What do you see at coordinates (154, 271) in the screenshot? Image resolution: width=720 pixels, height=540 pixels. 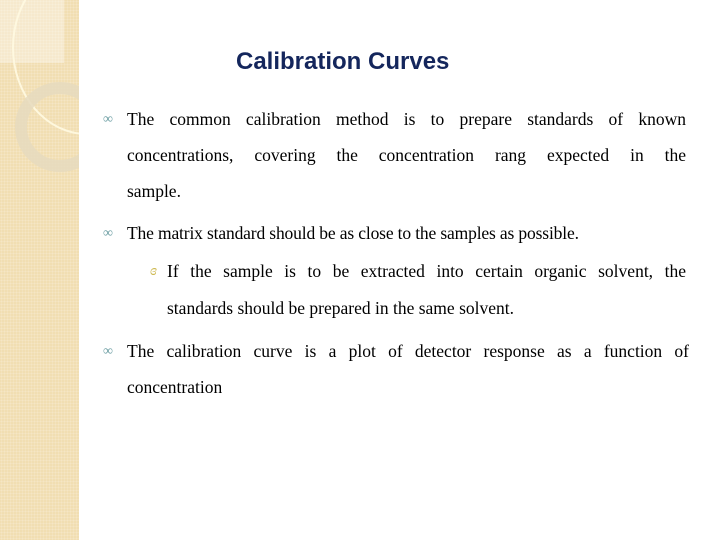 I see `script-bullet-icon: ɞ` at bounding box center [154, 271].